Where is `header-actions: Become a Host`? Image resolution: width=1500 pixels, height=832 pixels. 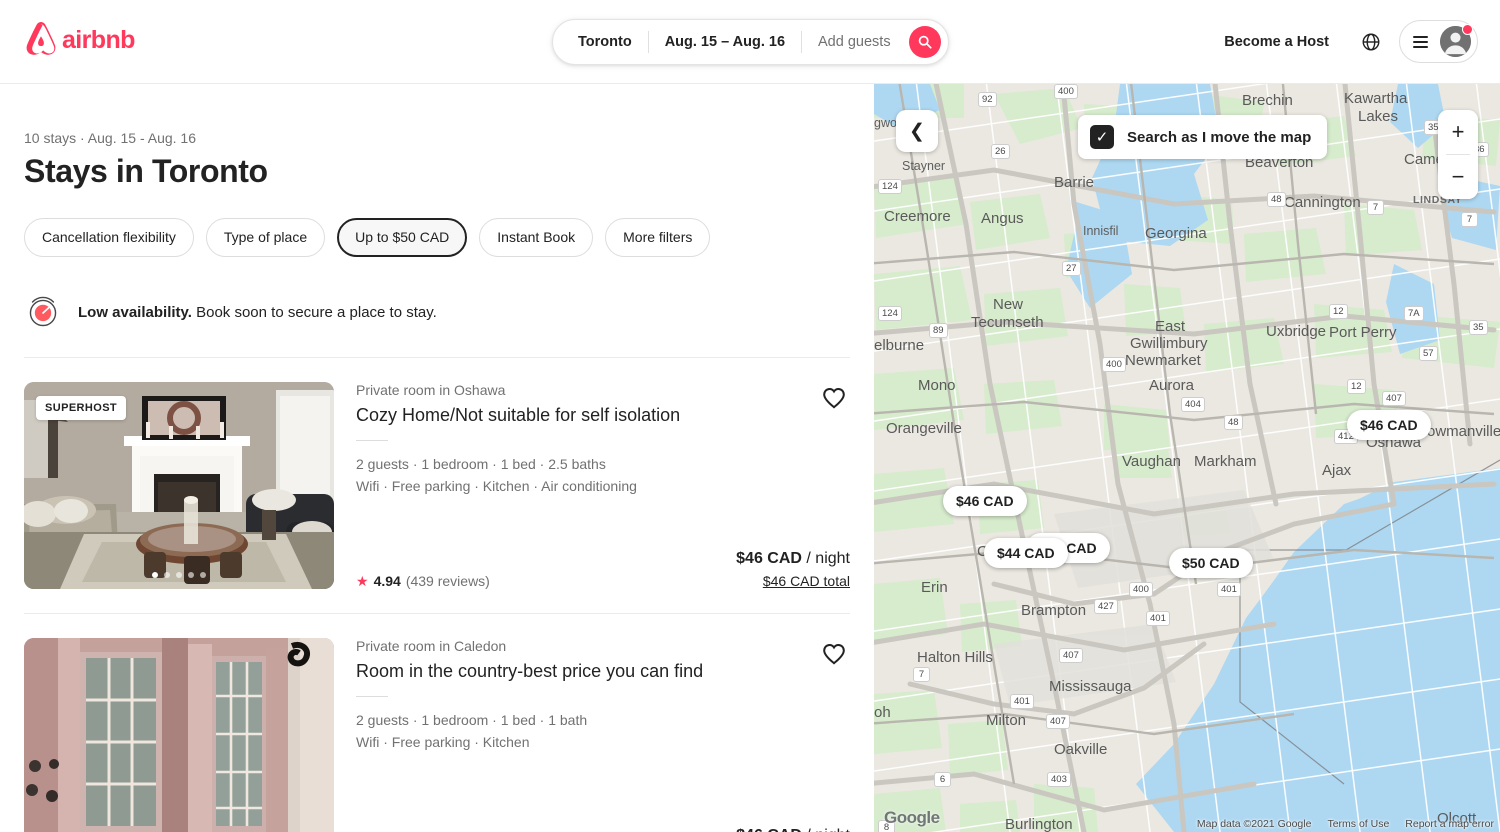
header-actions: Become a Host is located at coordinates (1344, 41).